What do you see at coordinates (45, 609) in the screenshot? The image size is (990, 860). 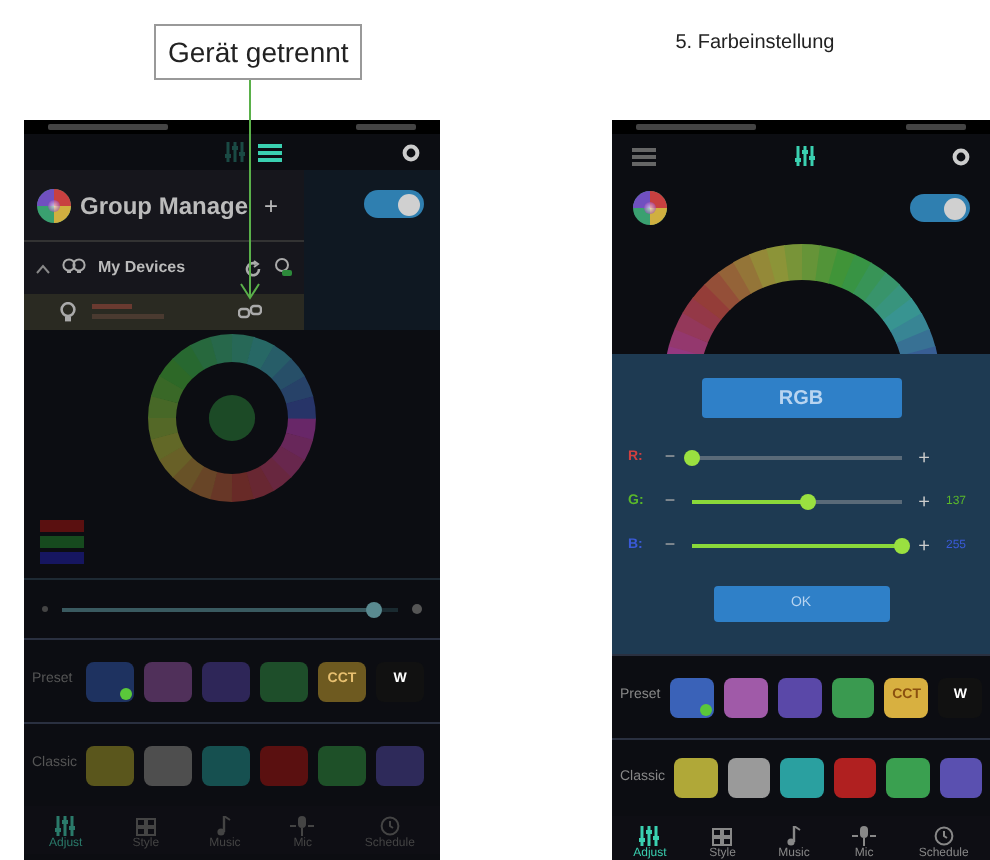 I see `dim-icon` at bounding box center [45, 609].